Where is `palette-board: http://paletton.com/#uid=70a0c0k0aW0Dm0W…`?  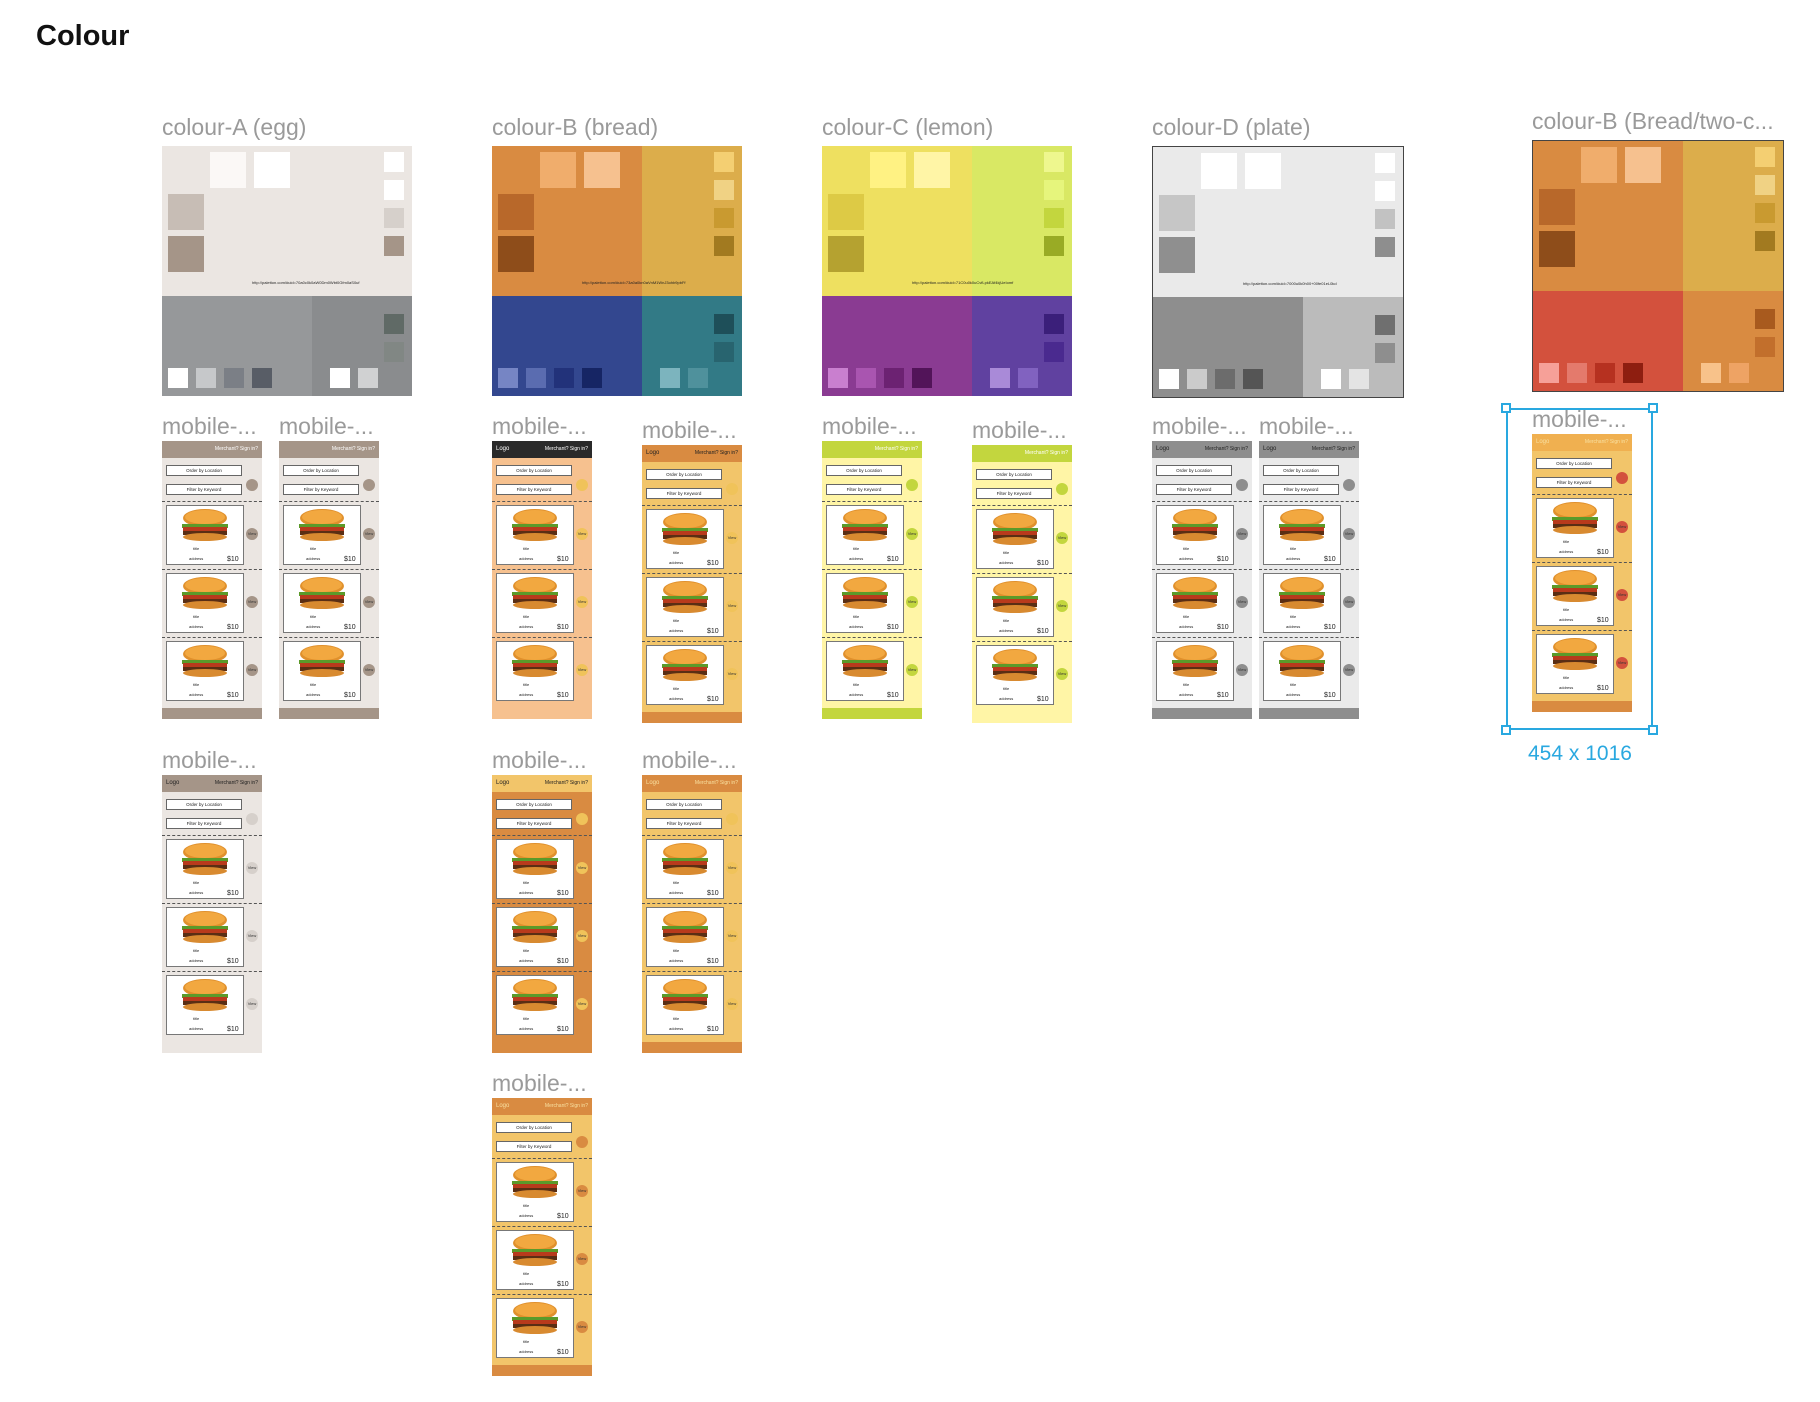
palette-board: http://paletton.com/#uid=70a0c0k0aW0Dm0W… is located at coordinates (287, 271).